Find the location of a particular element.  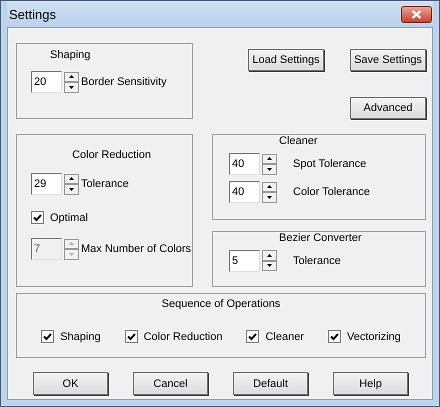

checkbox-label: Optimal is located at coordinates (69, 218).